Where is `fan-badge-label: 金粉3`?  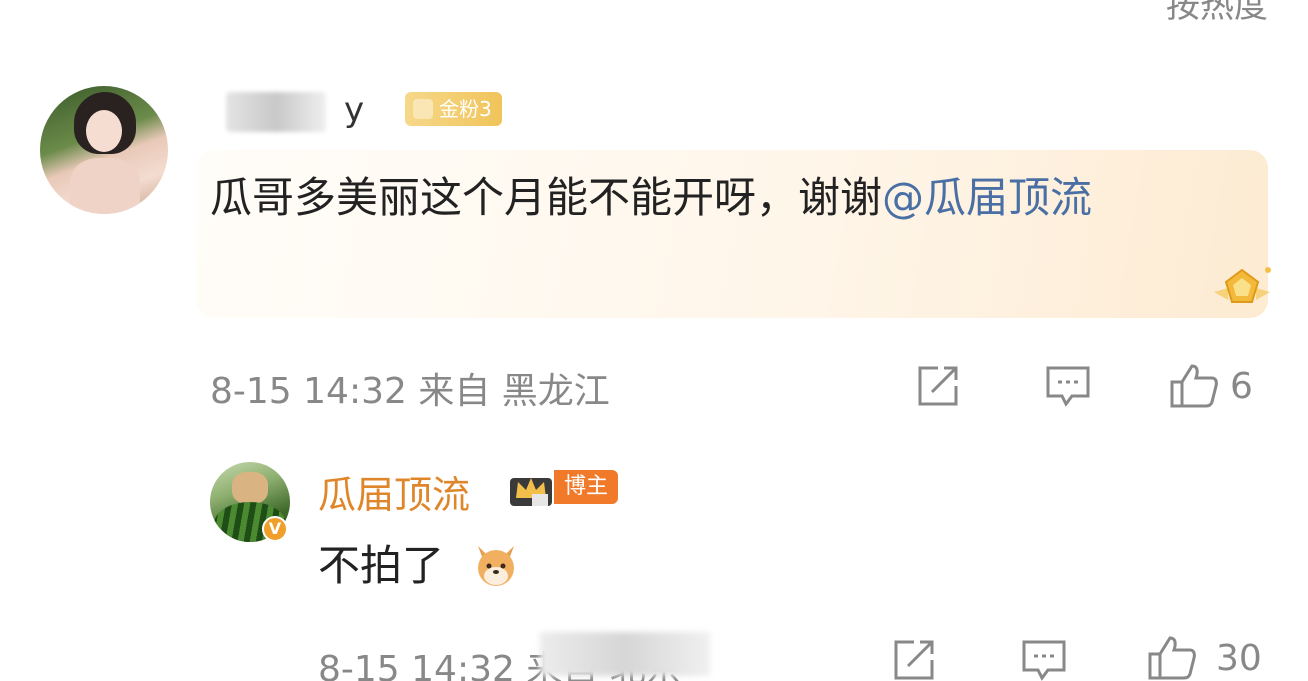
fan-badge-label: 金粉3 is located at coordinates (465, 109).